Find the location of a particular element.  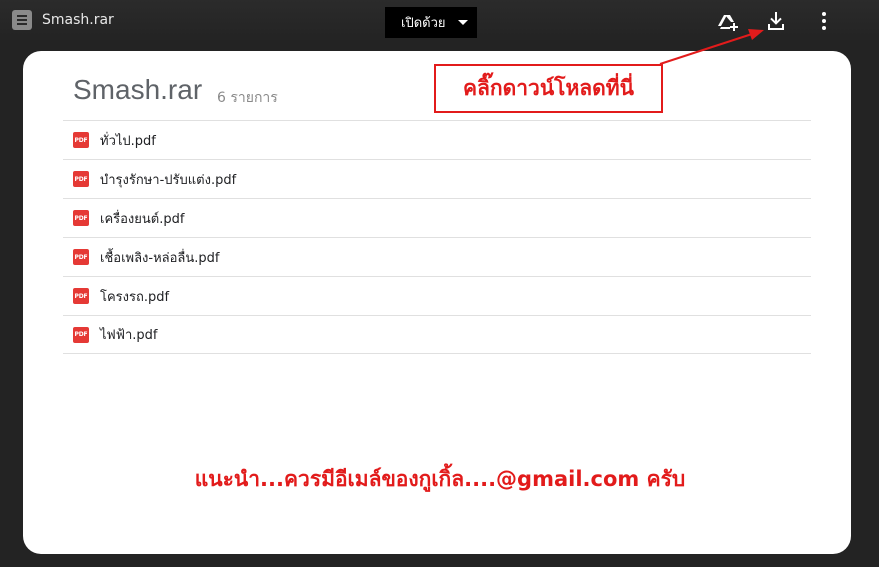

download-icon is located at coordinates (776, 21).